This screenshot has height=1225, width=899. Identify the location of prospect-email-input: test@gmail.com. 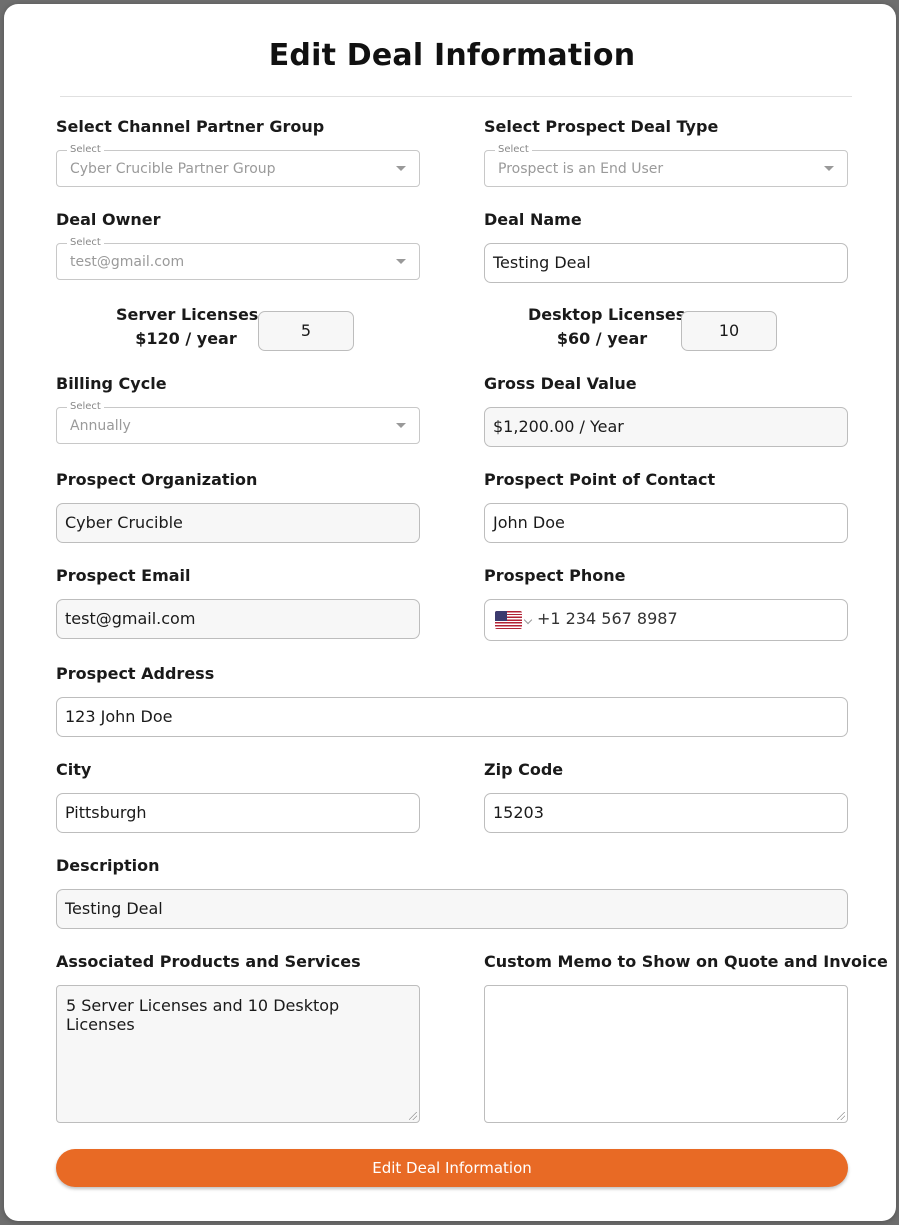
(238, 619).